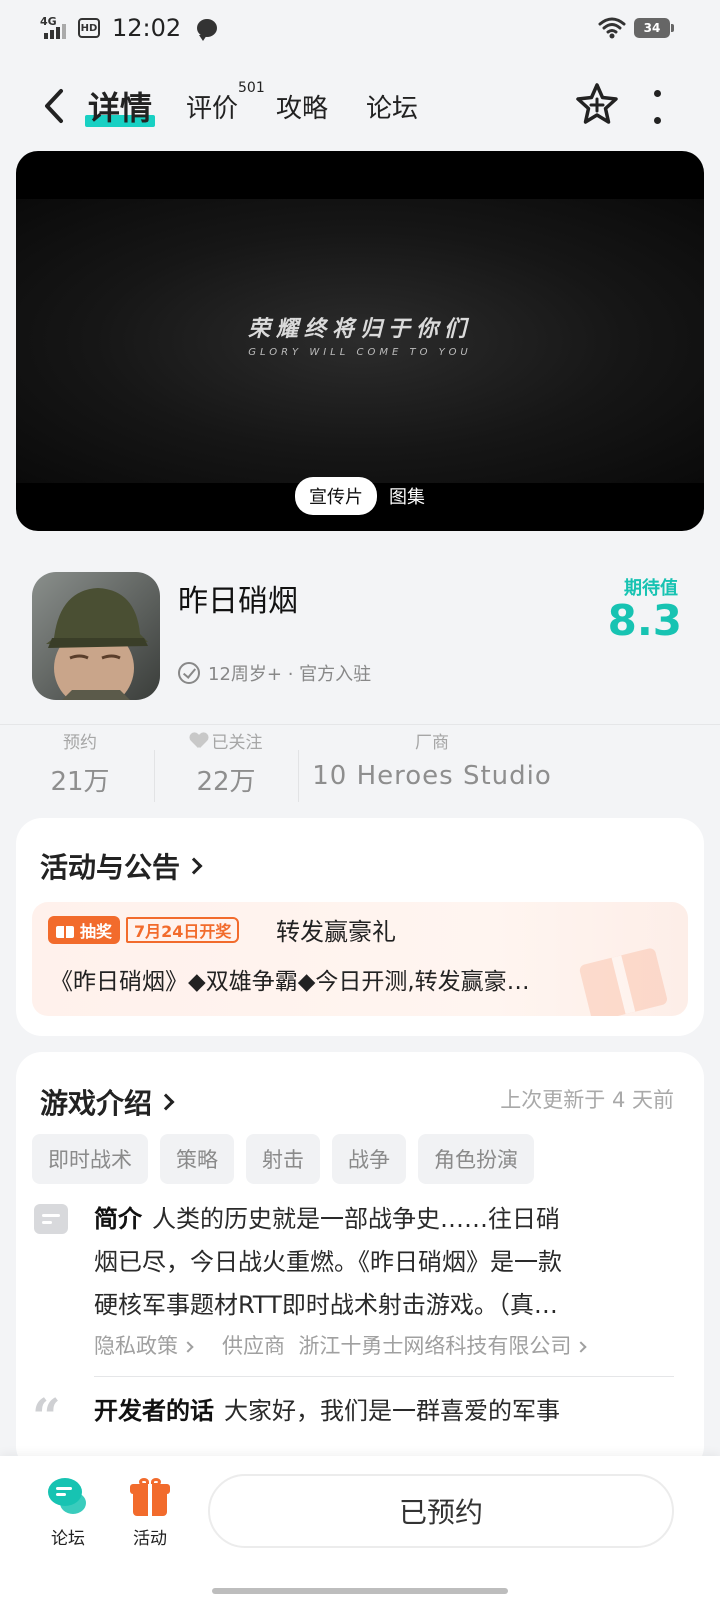  I want to click on star-add-icon, so click(597, 103).